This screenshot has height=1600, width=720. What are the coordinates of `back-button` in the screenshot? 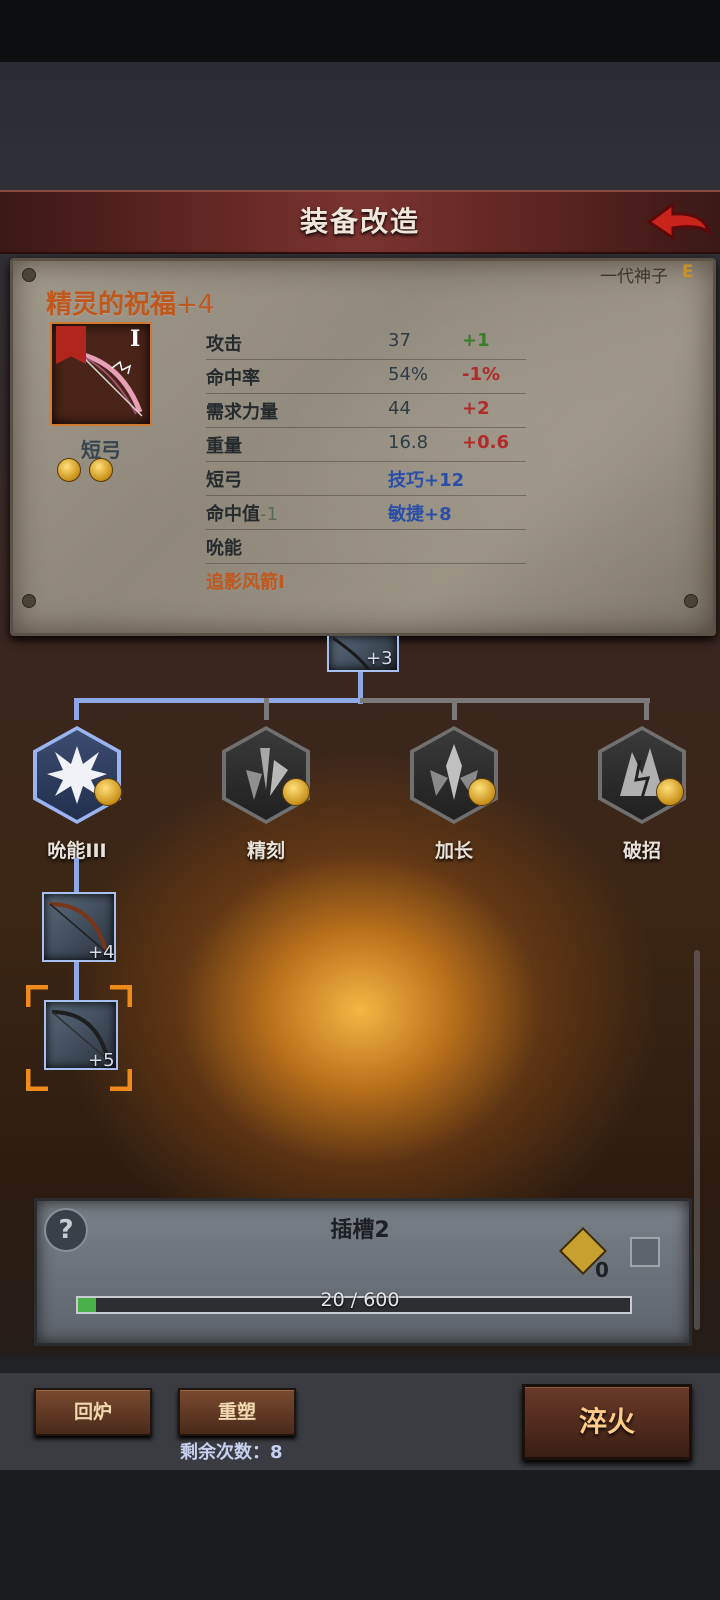 It's located at (680, 221).